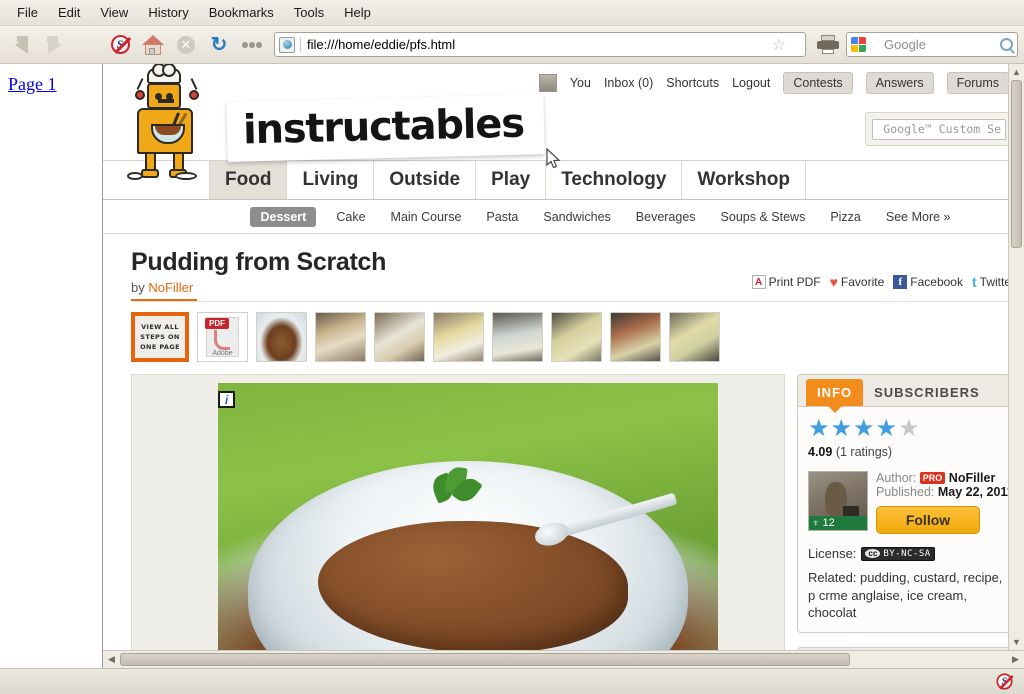 This screenshot has width=1024, height=694. I want to click on google-logo-icon, so click(858, 44).